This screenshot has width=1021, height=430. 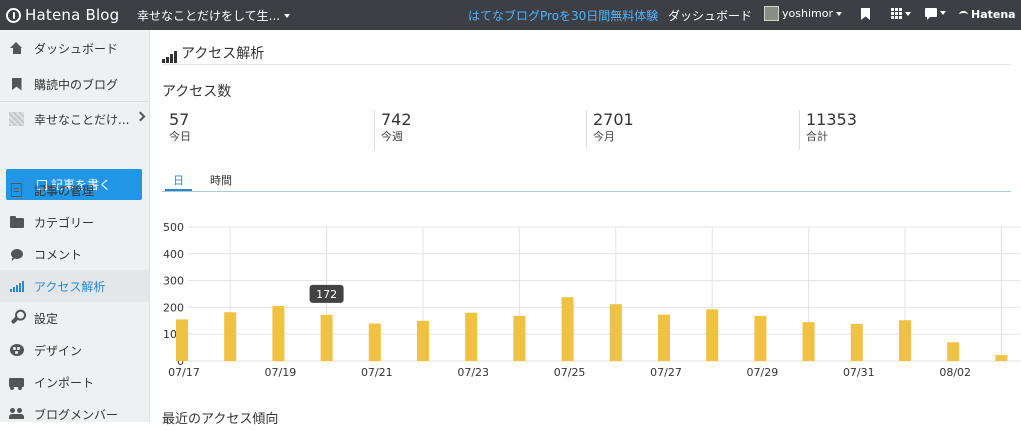 I want to click on sidebar-item-label: ブログメンバー, so click(x=76, y=414).